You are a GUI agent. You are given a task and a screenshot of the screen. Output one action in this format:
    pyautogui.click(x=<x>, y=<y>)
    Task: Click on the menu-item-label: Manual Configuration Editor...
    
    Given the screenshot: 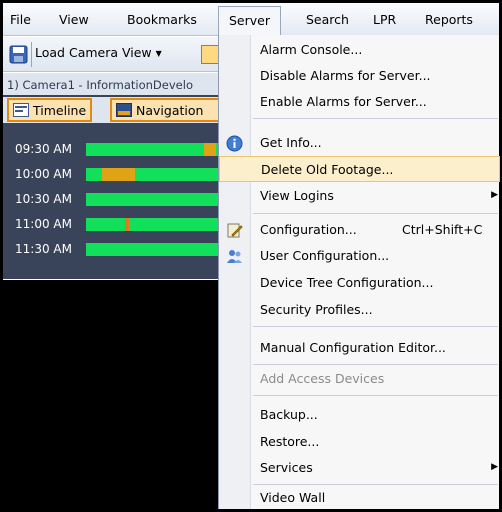 What is the action you would take?
    pyautogui.click(x=353, y=347)
    